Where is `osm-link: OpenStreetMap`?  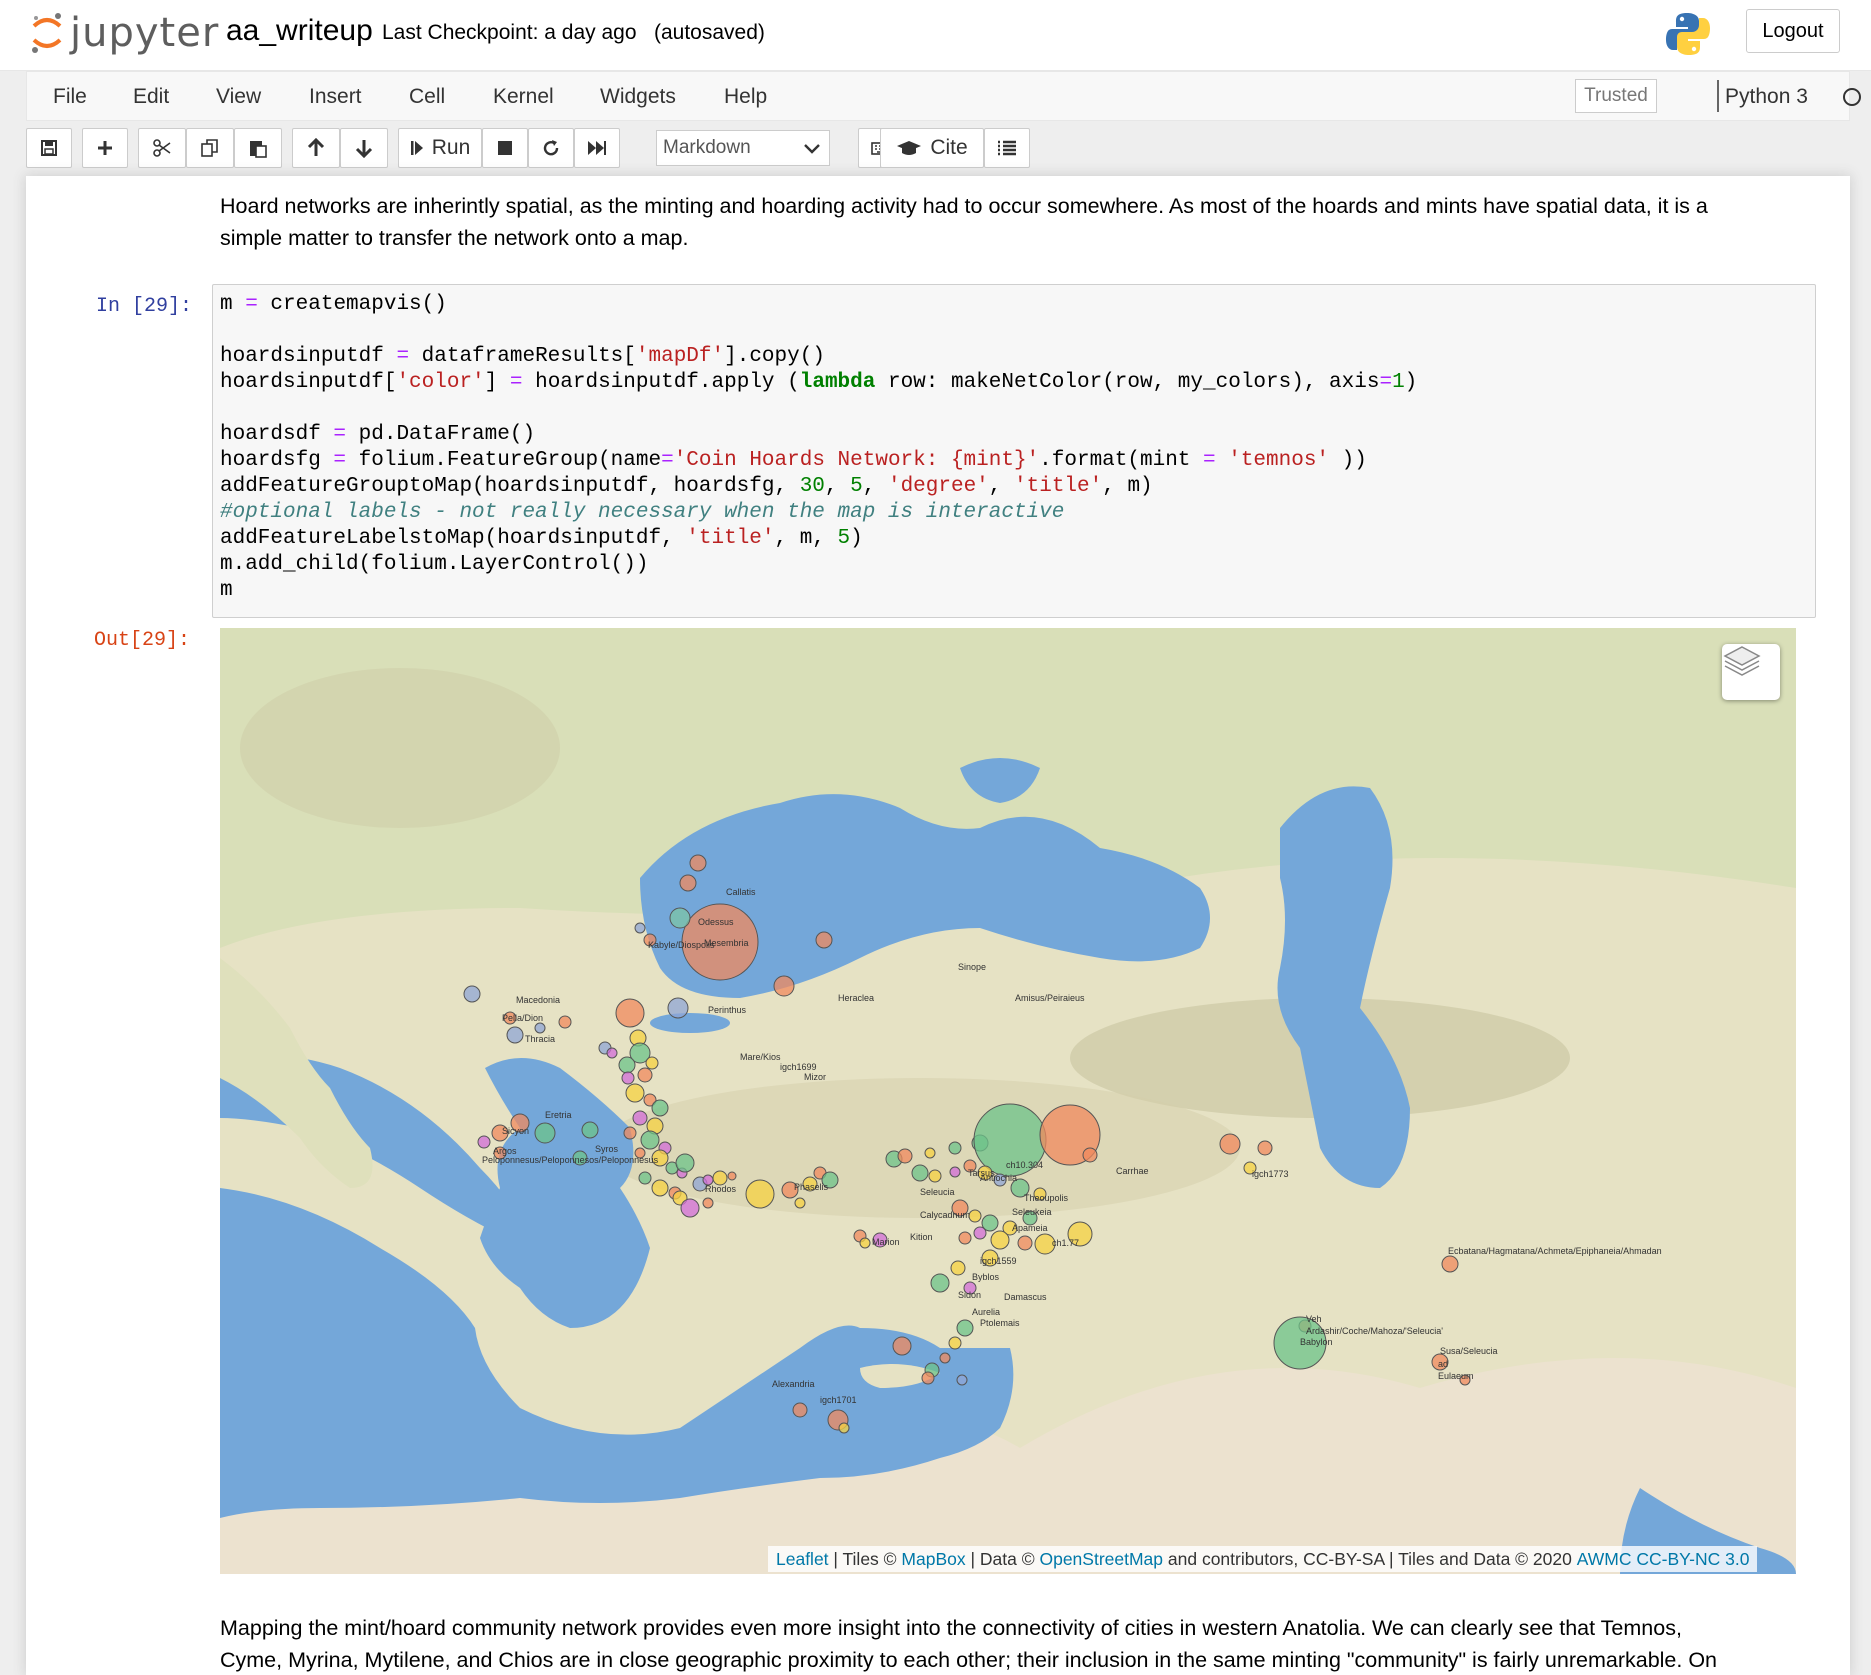
osm-link: OpenStreetMap is located at coordinates (1101, 1559).